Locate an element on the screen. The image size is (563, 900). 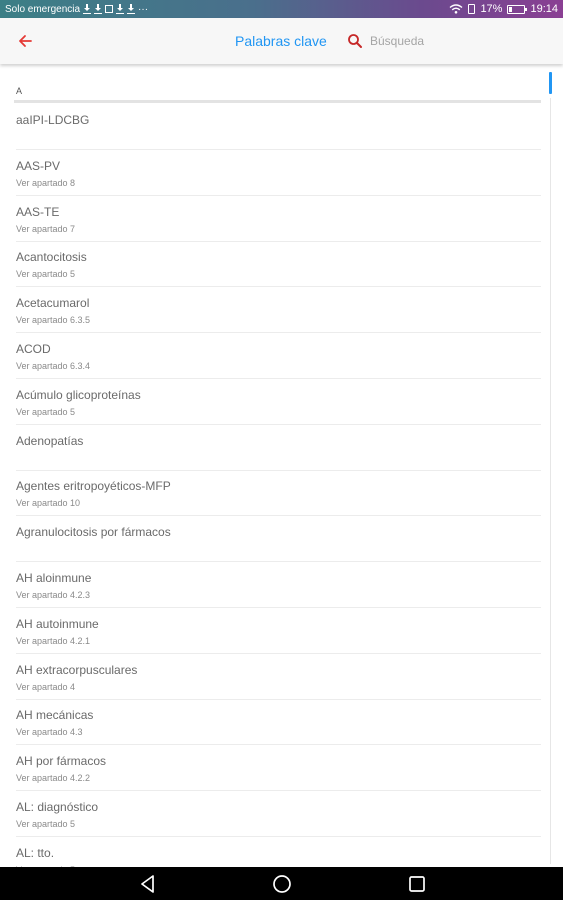
list-item-subtitle: Ver apartado 7 is located at coordinates (46, 228).